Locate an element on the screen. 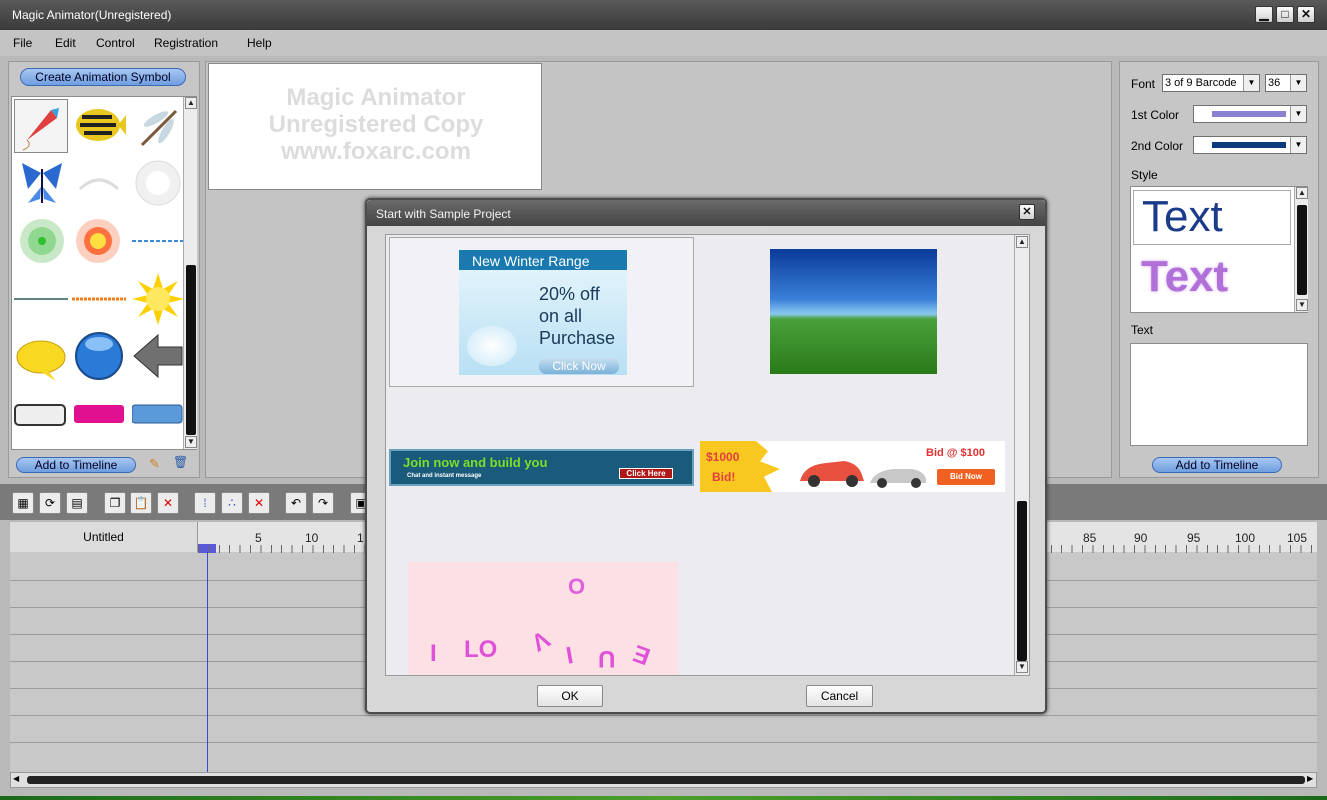 The width and height of the screenshot is (1327, 800). ok-button: OK is located at coordinates (570, 696).